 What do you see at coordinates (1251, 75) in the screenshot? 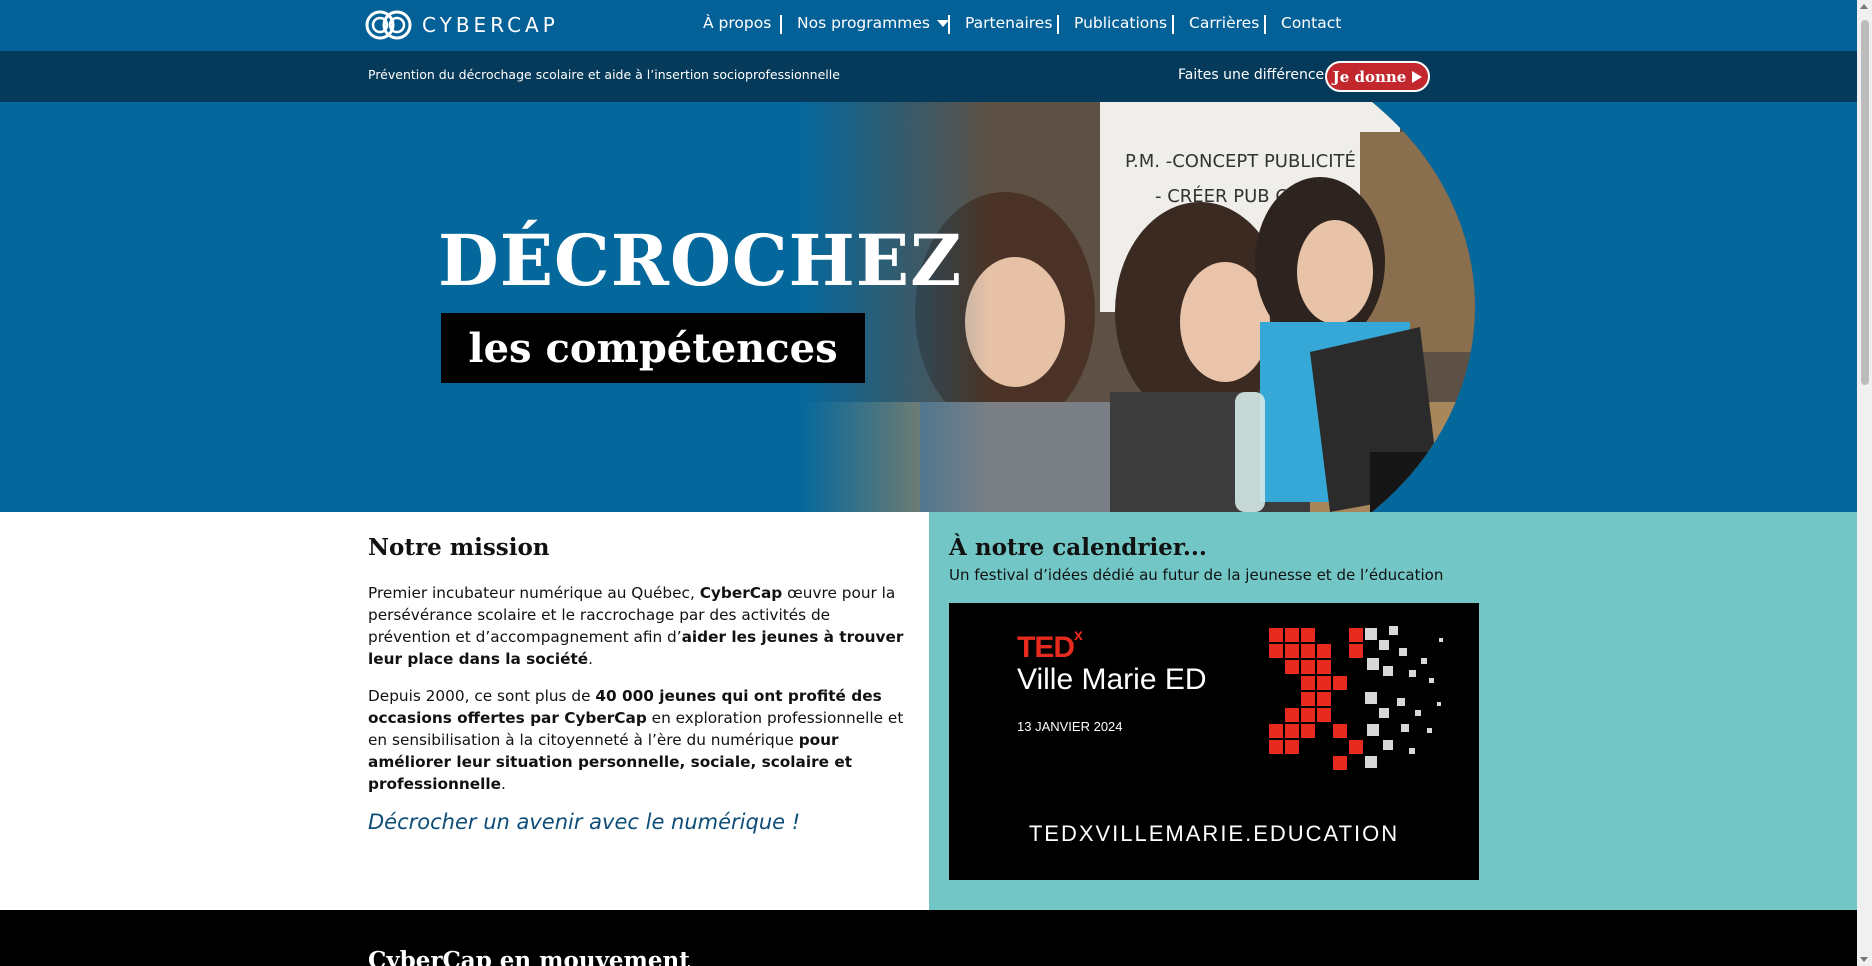
I see `donate-prompt: Faites une différence` at bounding box center [1251, 75].